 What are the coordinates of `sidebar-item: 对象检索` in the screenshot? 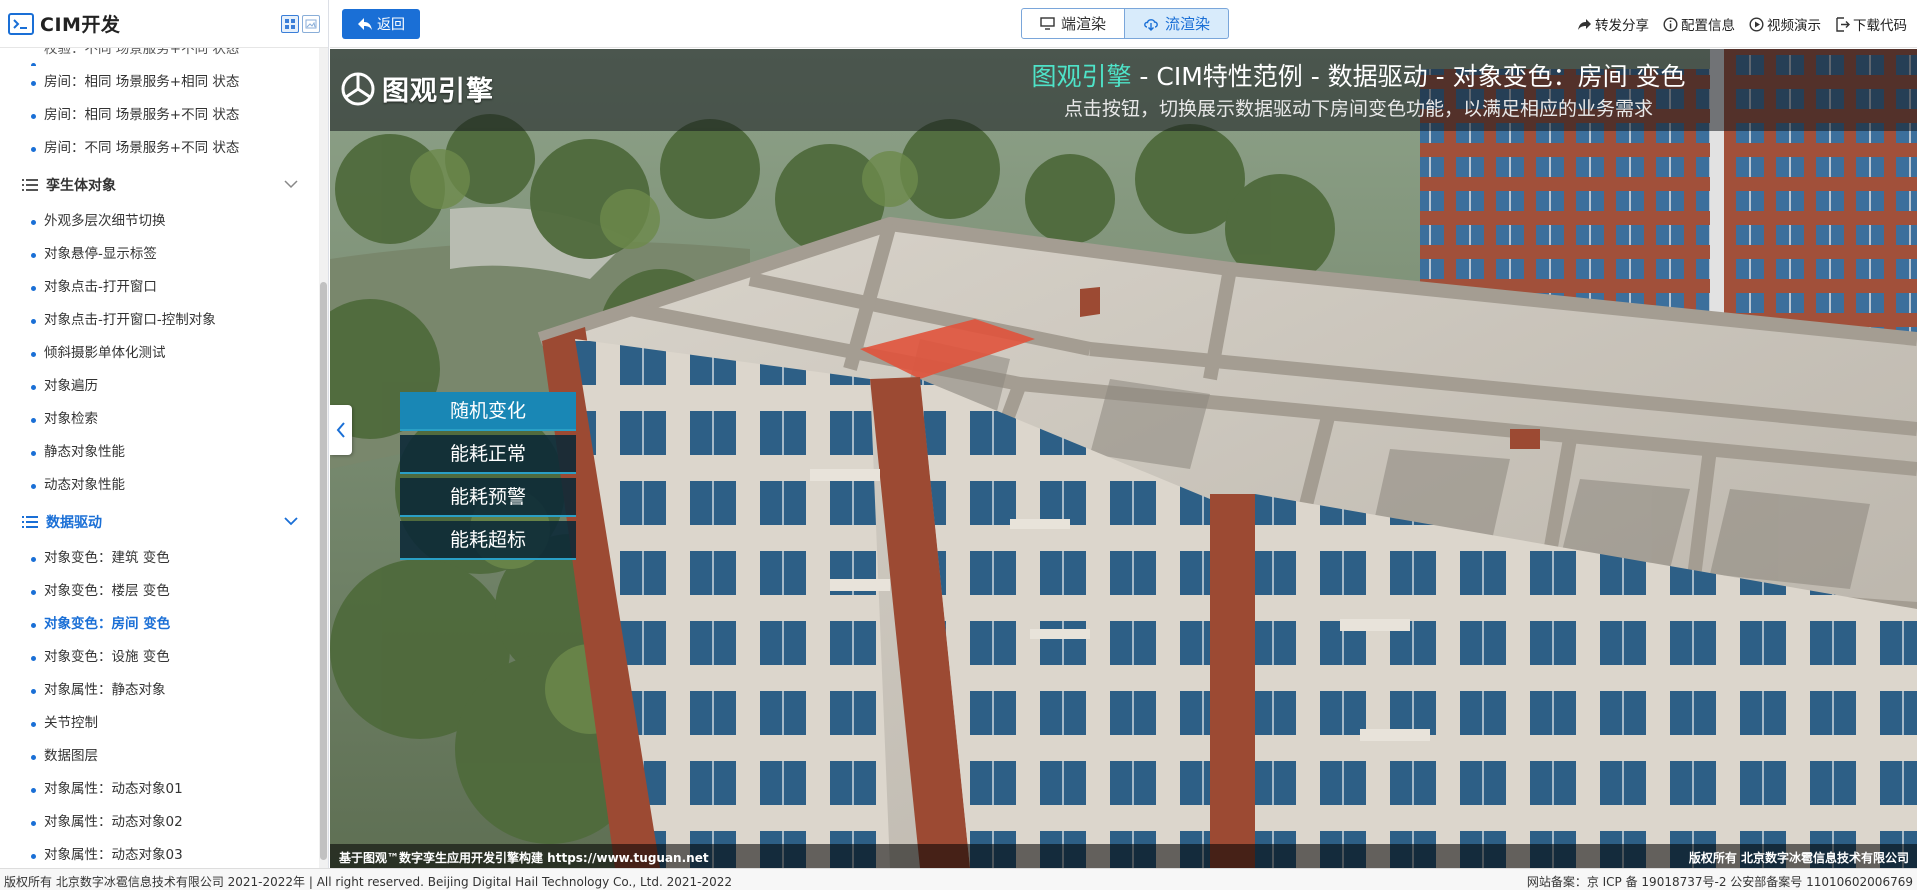 It's located at (160, 419).